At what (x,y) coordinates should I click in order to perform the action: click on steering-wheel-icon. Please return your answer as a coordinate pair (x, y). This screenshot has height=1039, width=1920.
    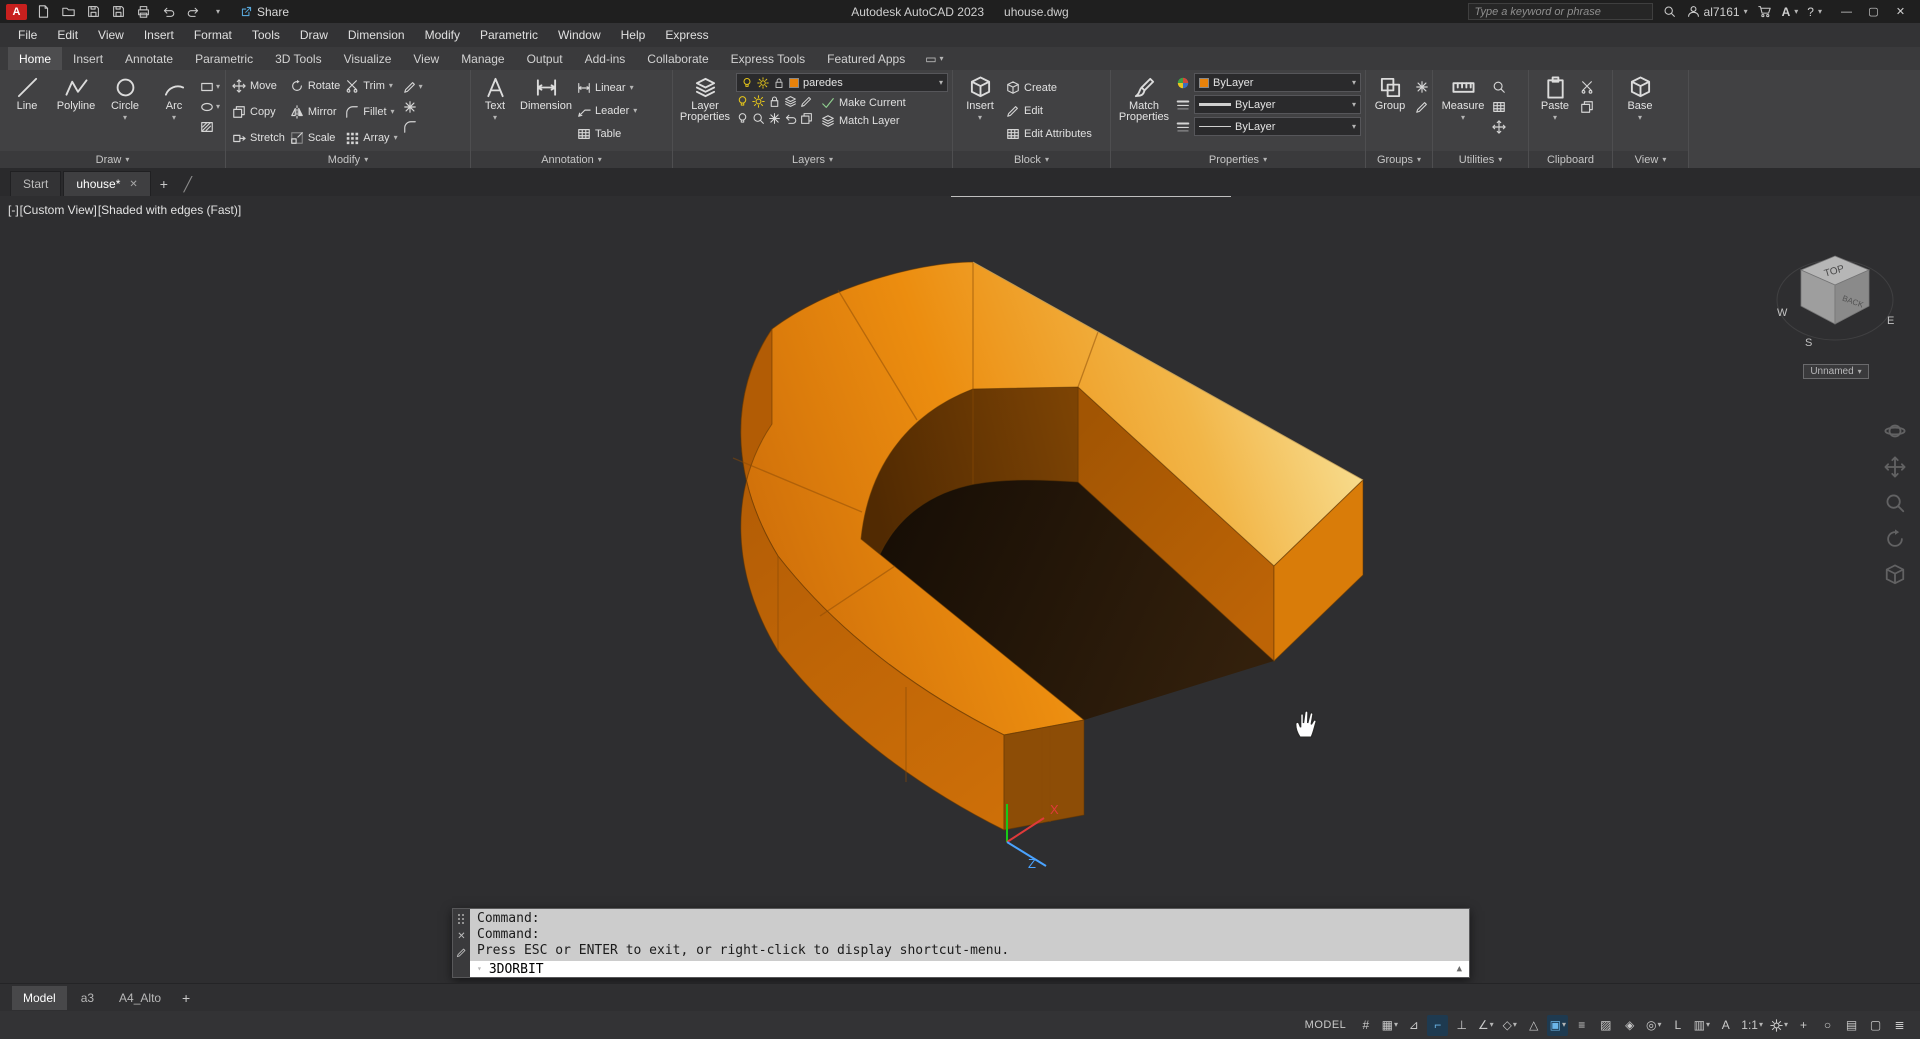
    Looking at the image, I should click on (1895, 431).